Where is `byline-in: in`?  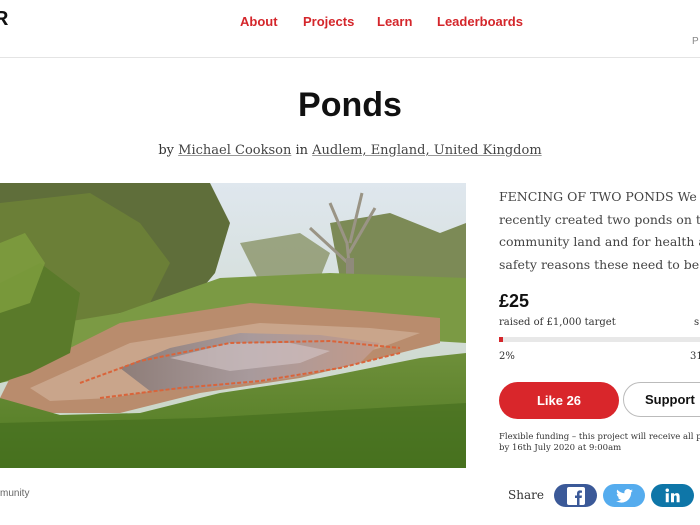
byline-in: in is located at coordinates (302, 150).